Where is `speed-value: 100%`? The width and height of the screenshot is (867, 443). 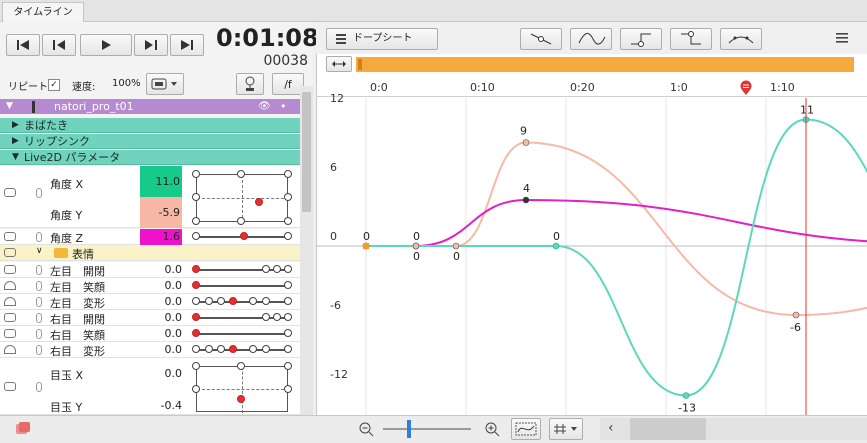
speed-value: 100% is located at coordinates (126, 83).